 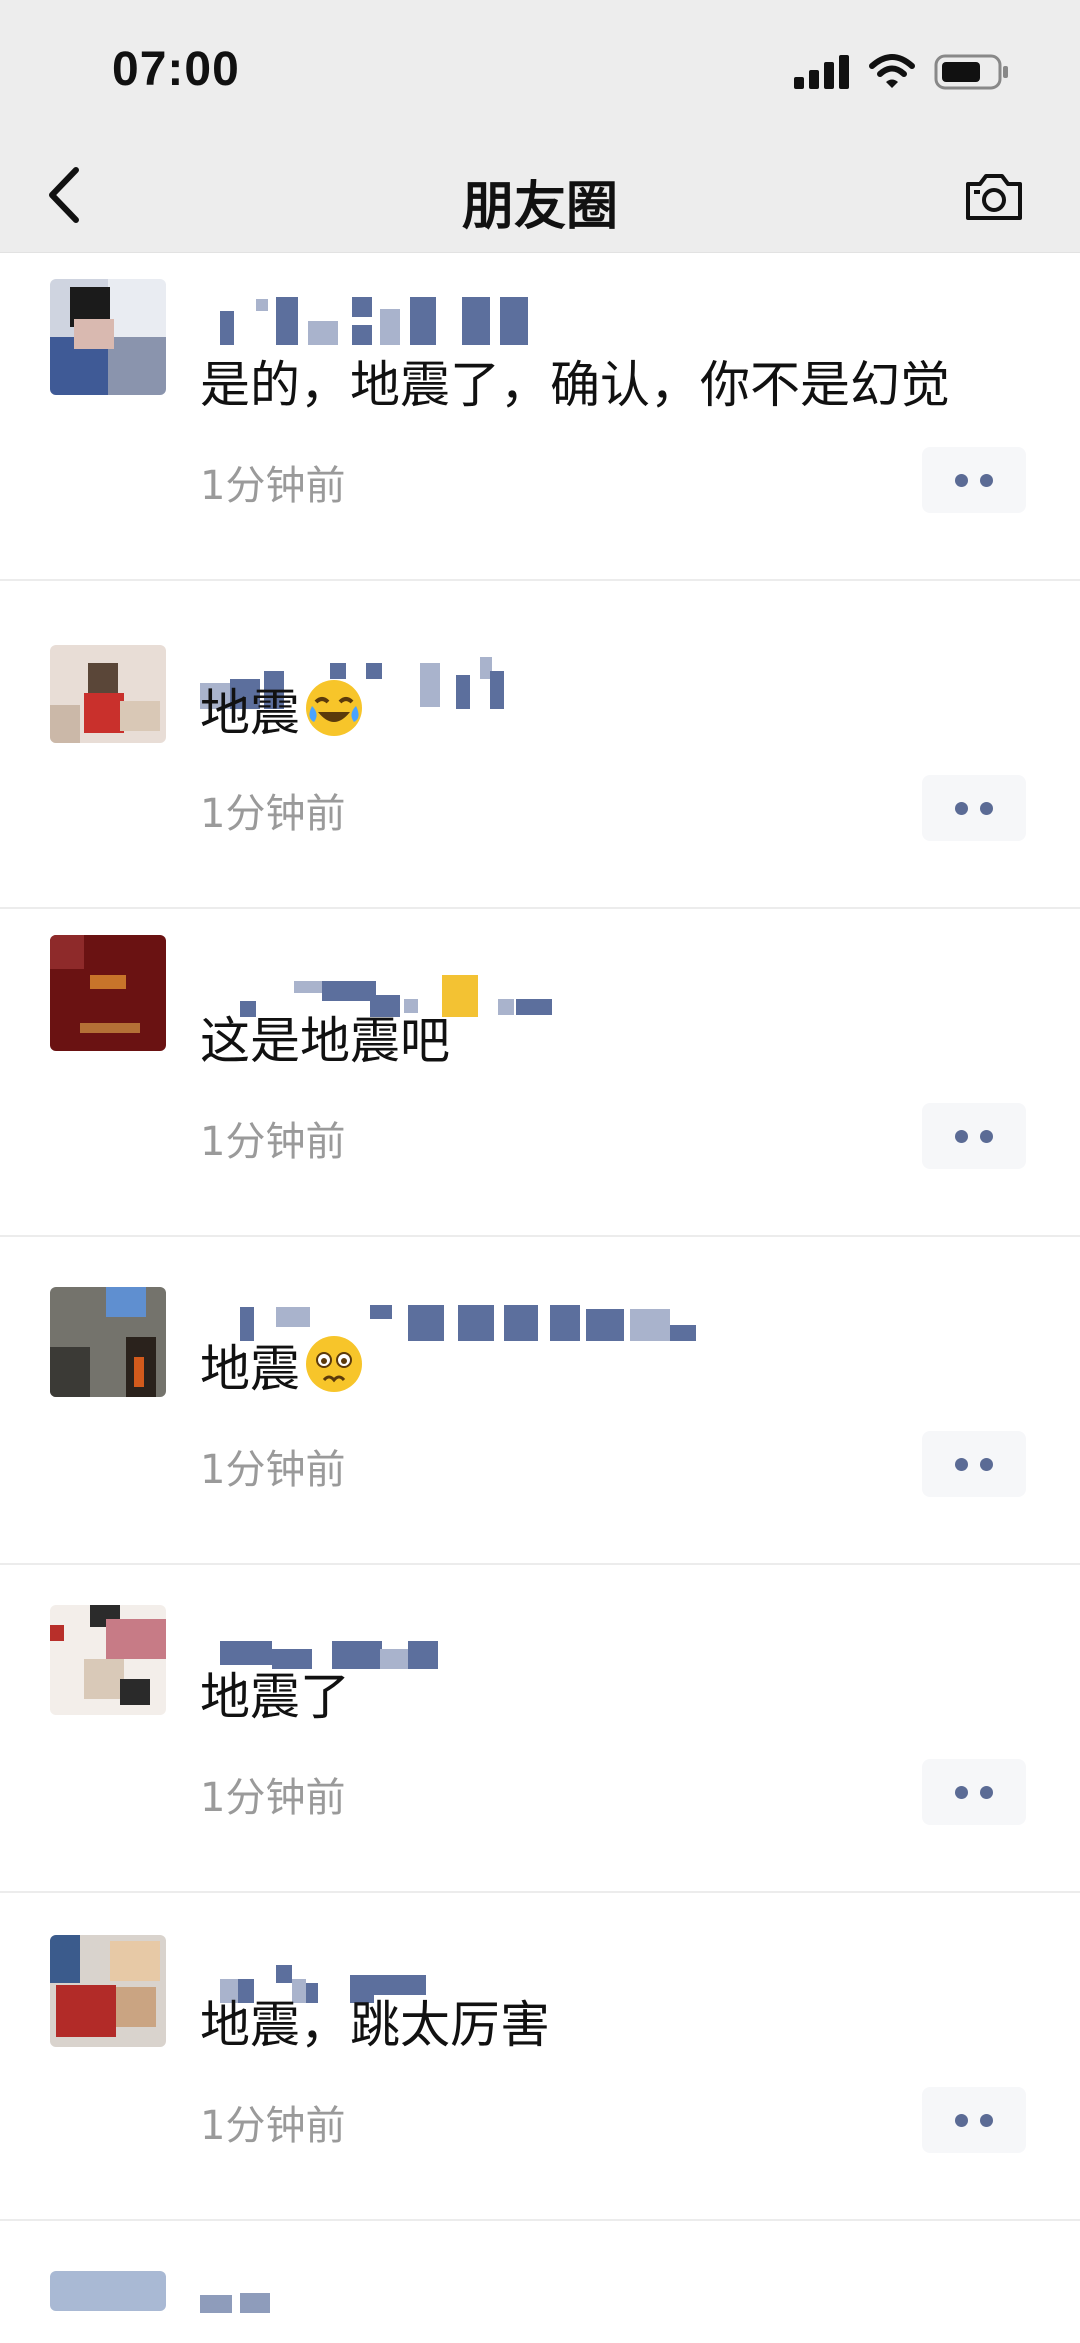 I want to click on cellular-signal-icon, so click(x=821, y=72).